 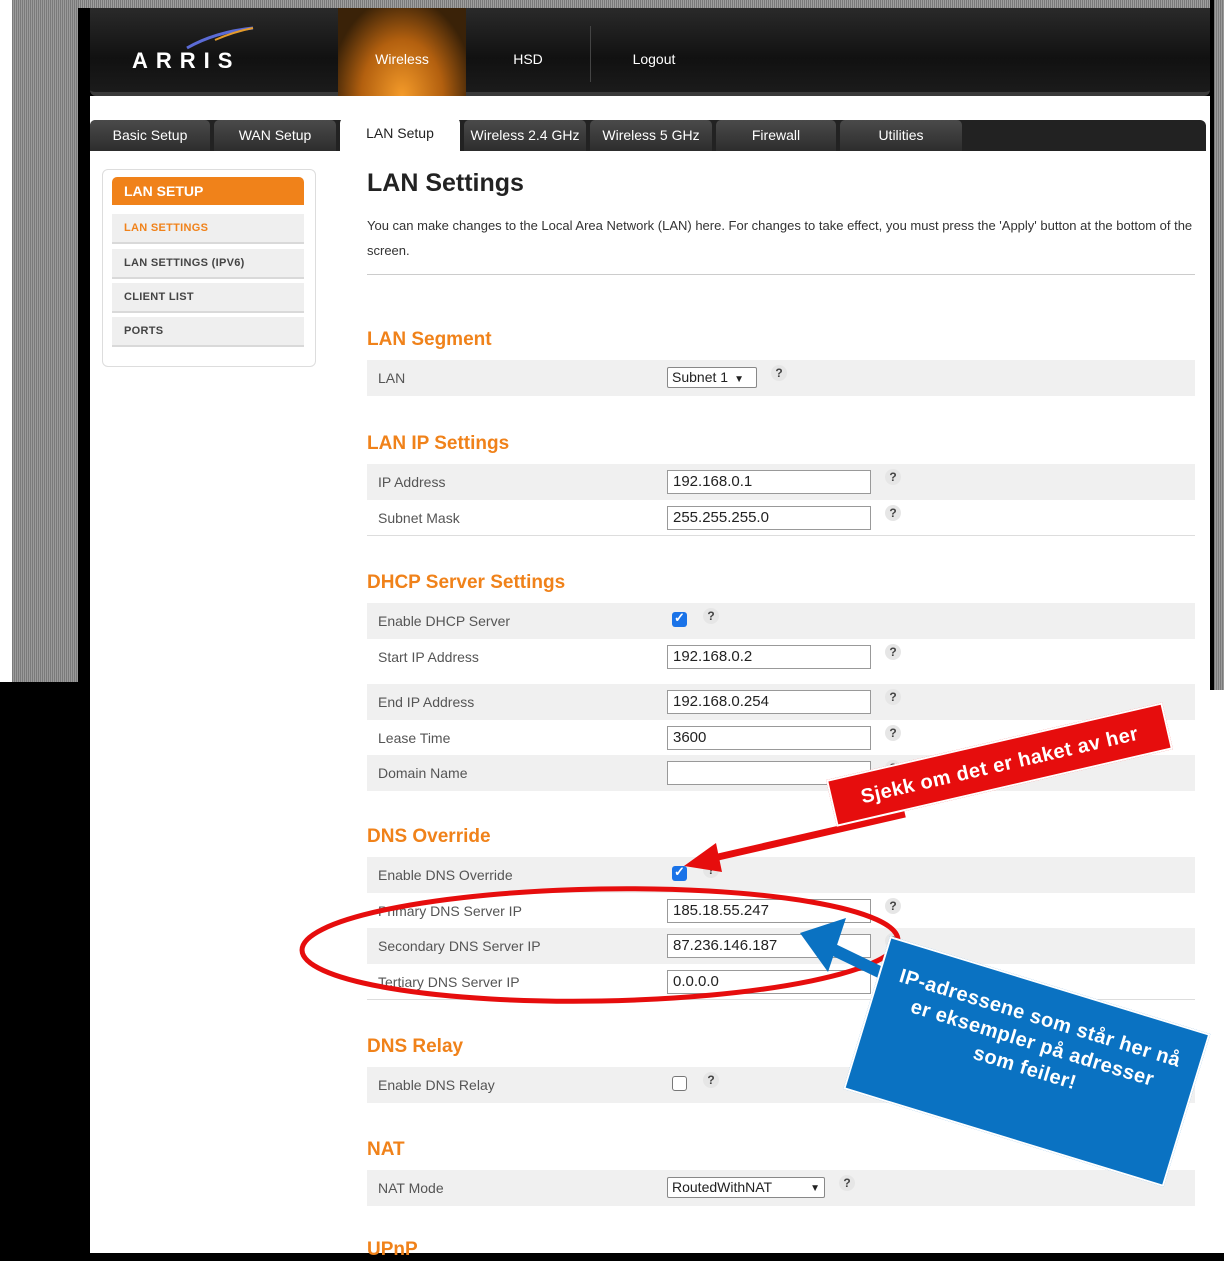 What do you see at coordinates (769, 982) in the screenshot?
I see `tertiary-dns-input: 0.0.0.0` at bounding box center [769, 982].